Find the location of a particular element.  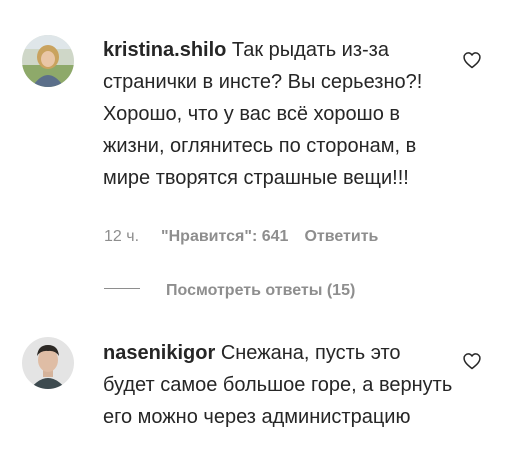

comment-meta: 12 ч. "Нравится": 641 Ответить is located at coordinates (241, 237).